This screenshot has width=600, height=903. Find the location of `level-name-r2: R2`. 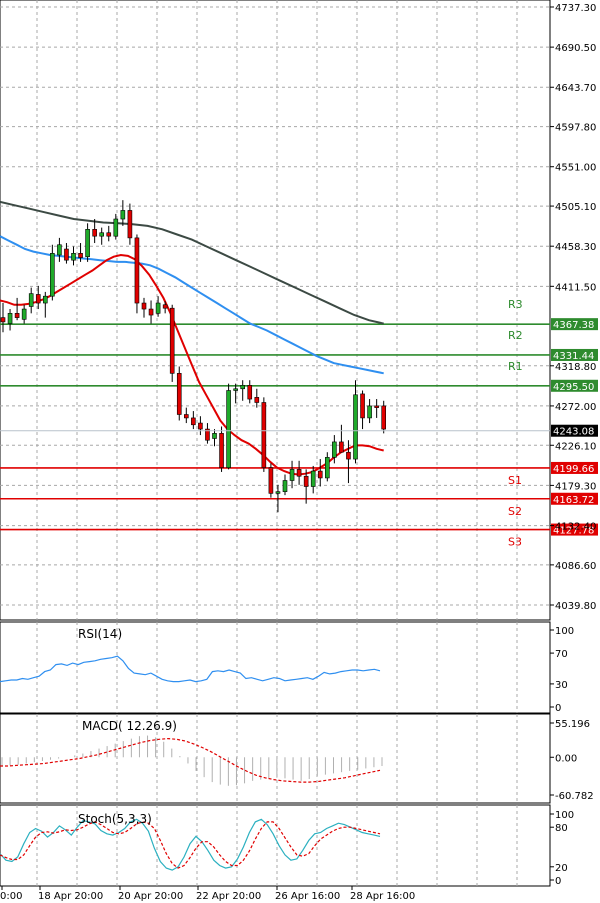

level-name-r2: R2 is located at coordinates (515, 335).